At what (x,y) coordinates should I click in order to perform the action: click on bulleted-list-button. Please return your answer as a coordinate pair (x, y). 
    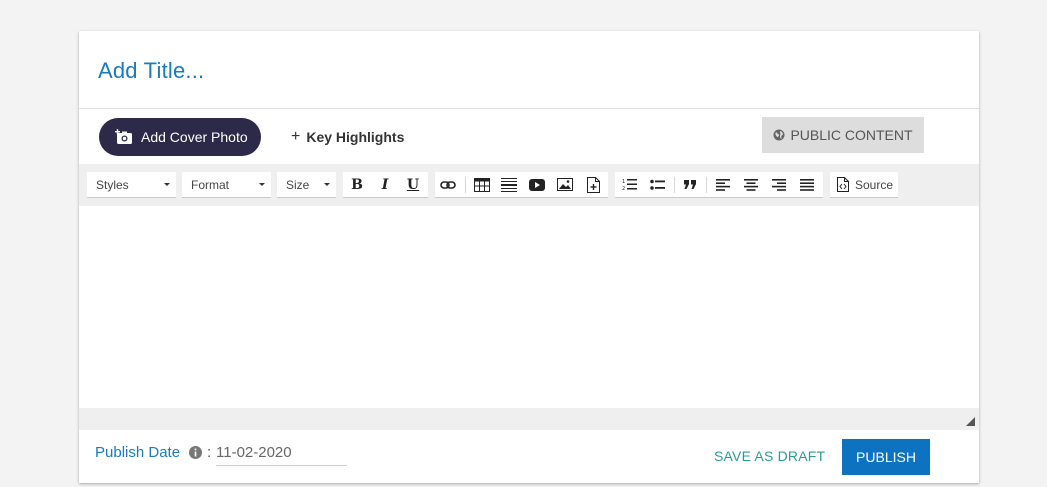
    Looking at the image, I should click on (657, 184).